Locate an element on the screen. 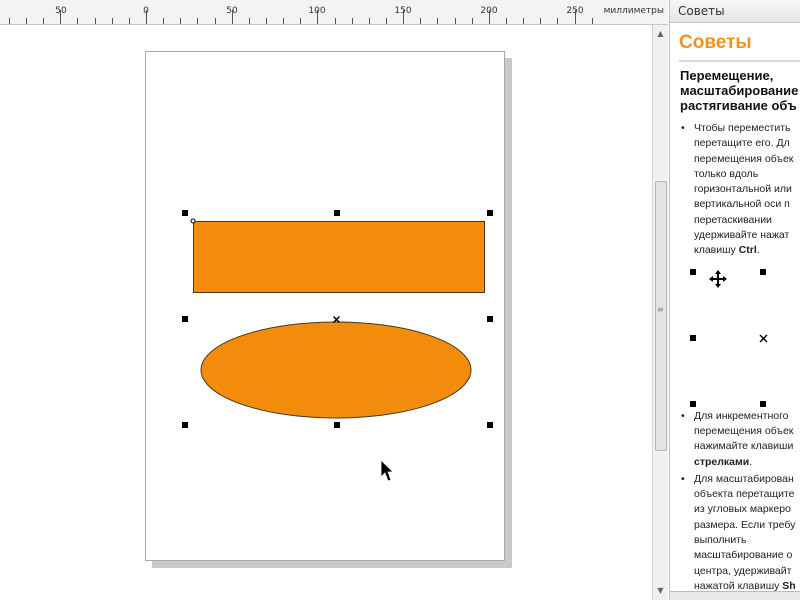 This screenshot has width=800, height=600. tip-line: вертикальной оси п is located at coordinates (742, 204).